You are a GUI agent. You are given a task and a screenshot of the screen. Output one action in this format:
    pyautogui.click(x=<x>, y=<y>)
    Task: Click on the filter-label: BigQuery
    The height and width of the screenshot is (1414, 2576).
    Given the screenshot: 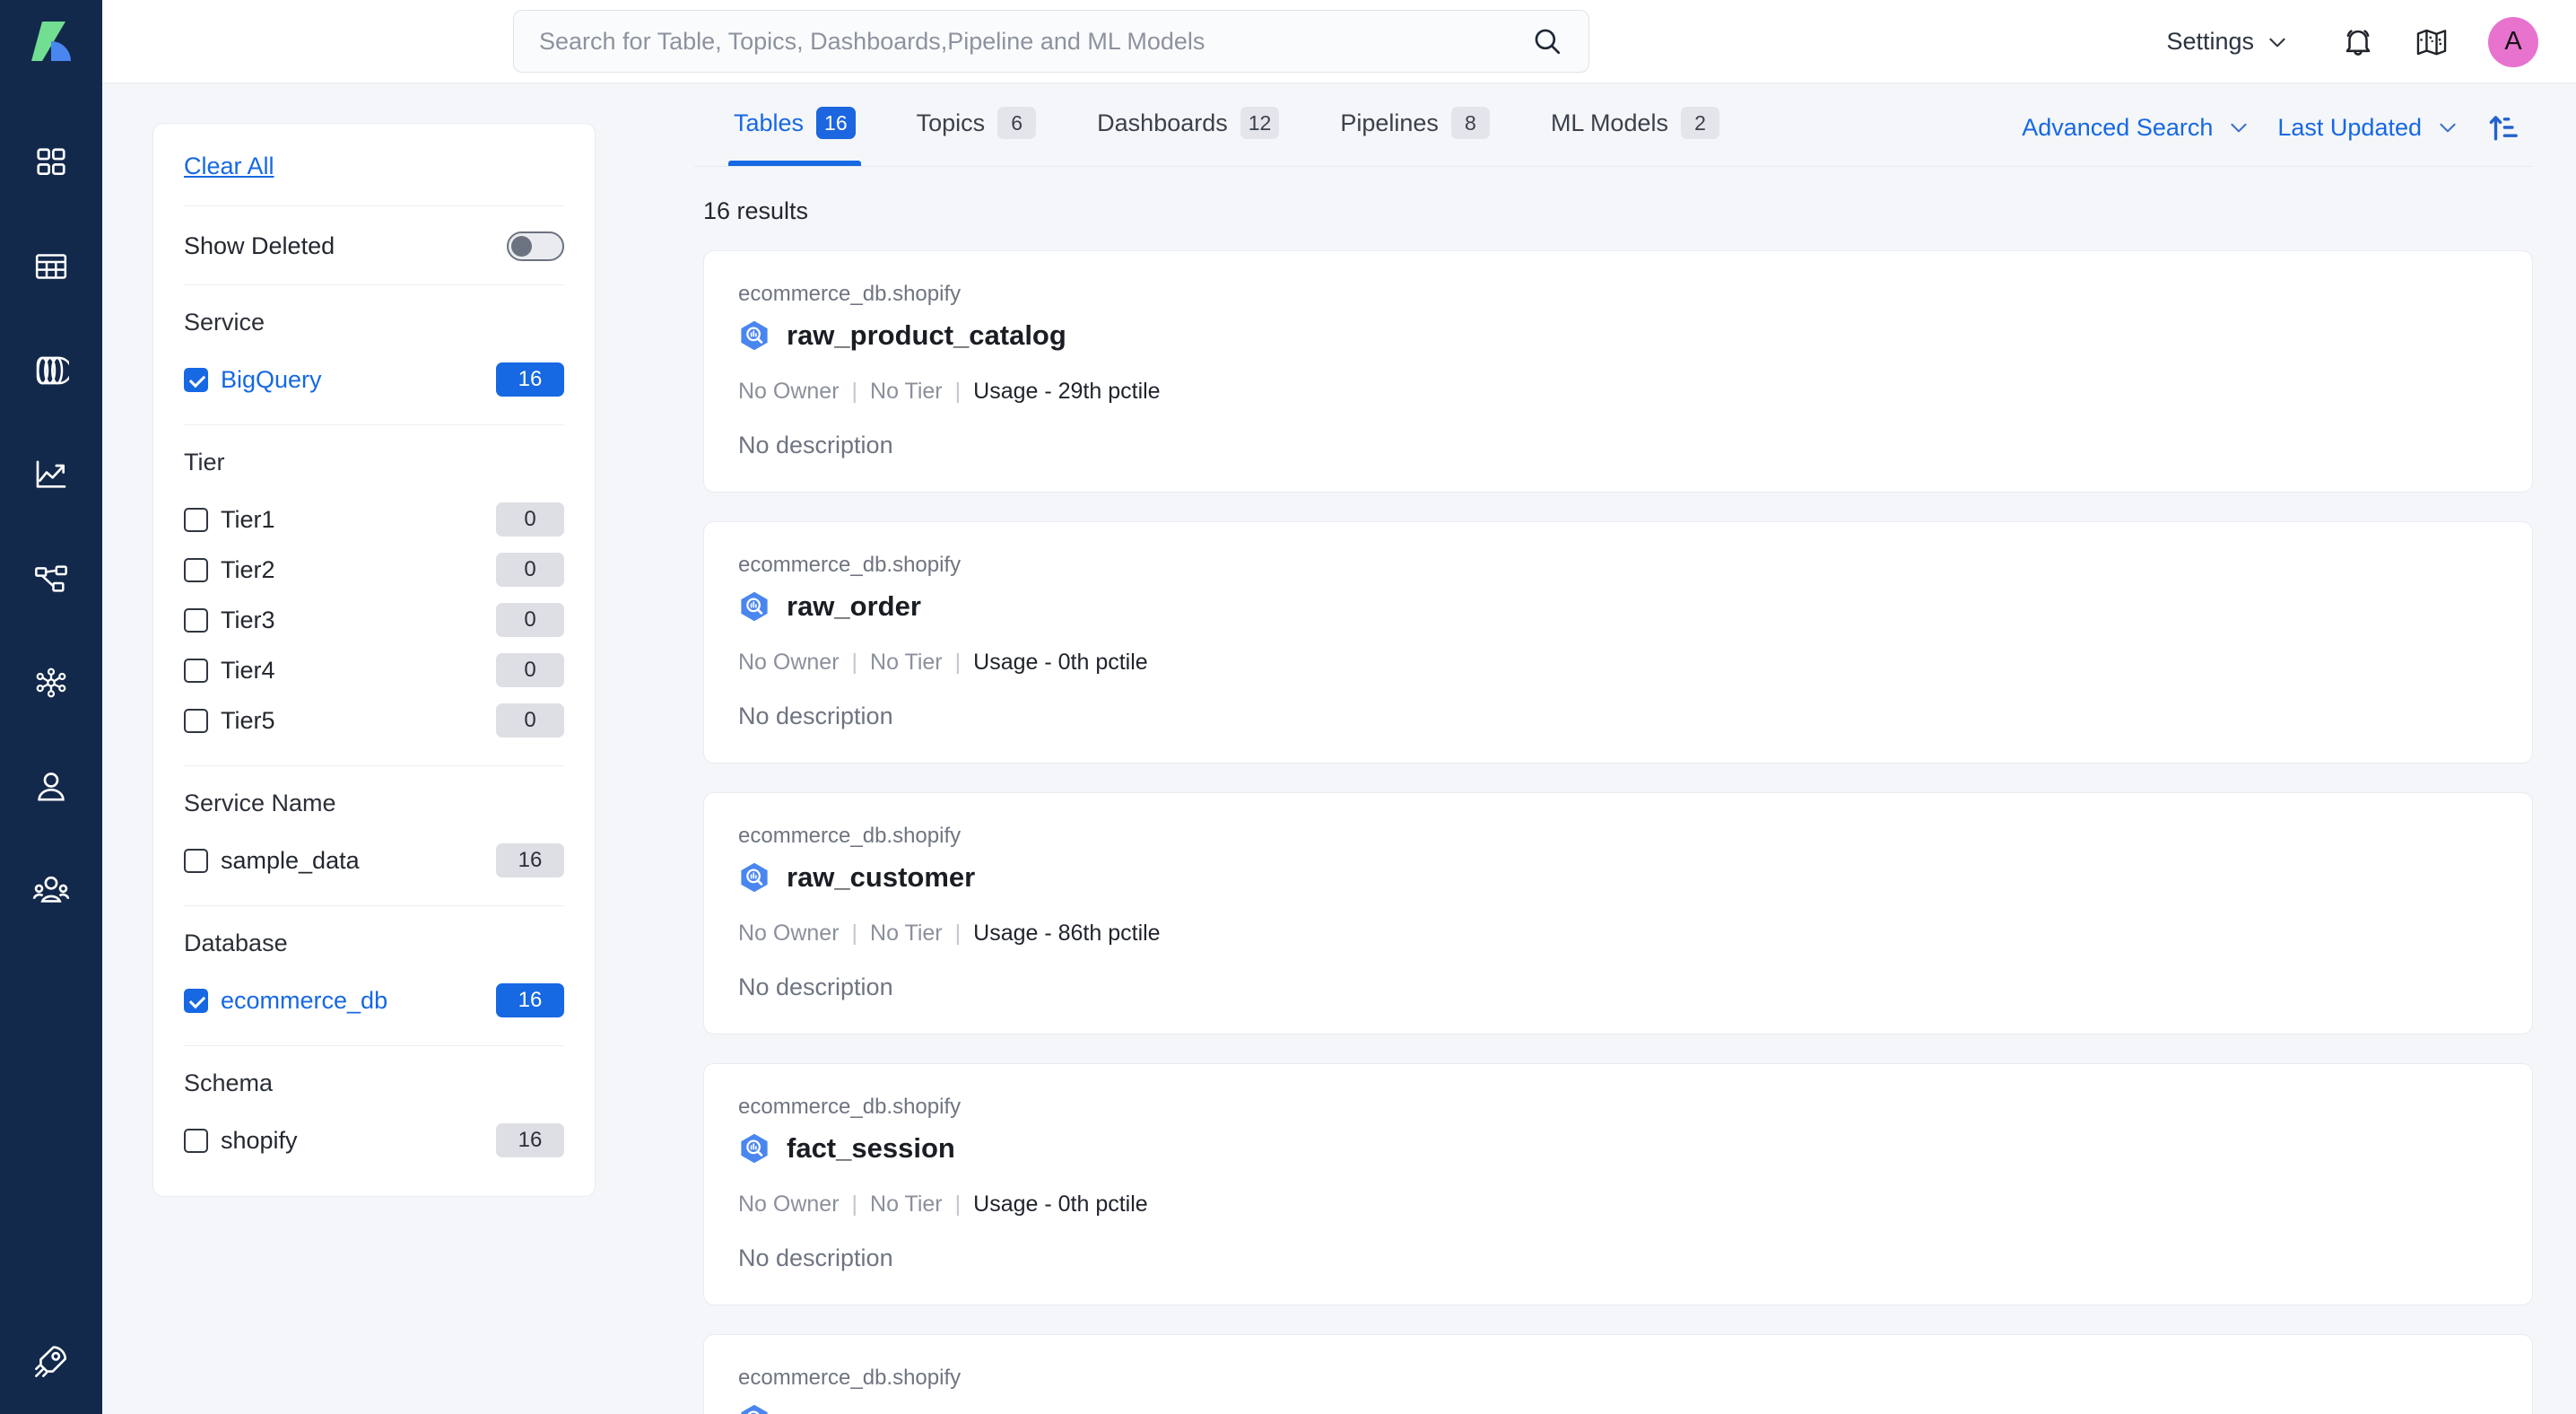 What is the action you would take?
    pyautogui.click(x=271, y=380)
    